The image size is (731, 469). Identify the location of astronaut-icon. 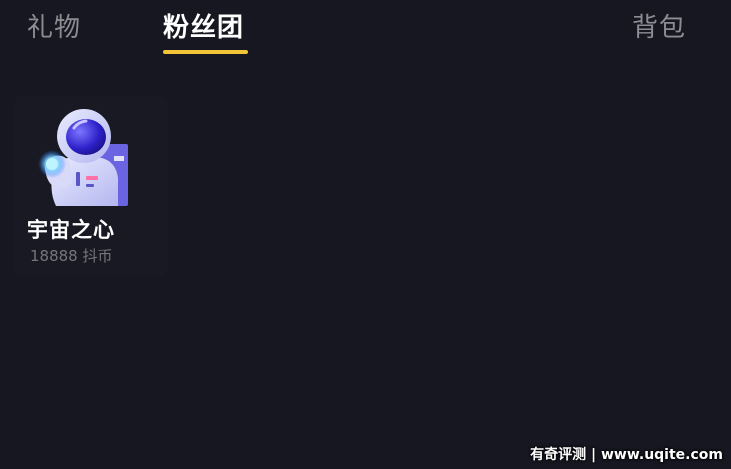
(83, 157).